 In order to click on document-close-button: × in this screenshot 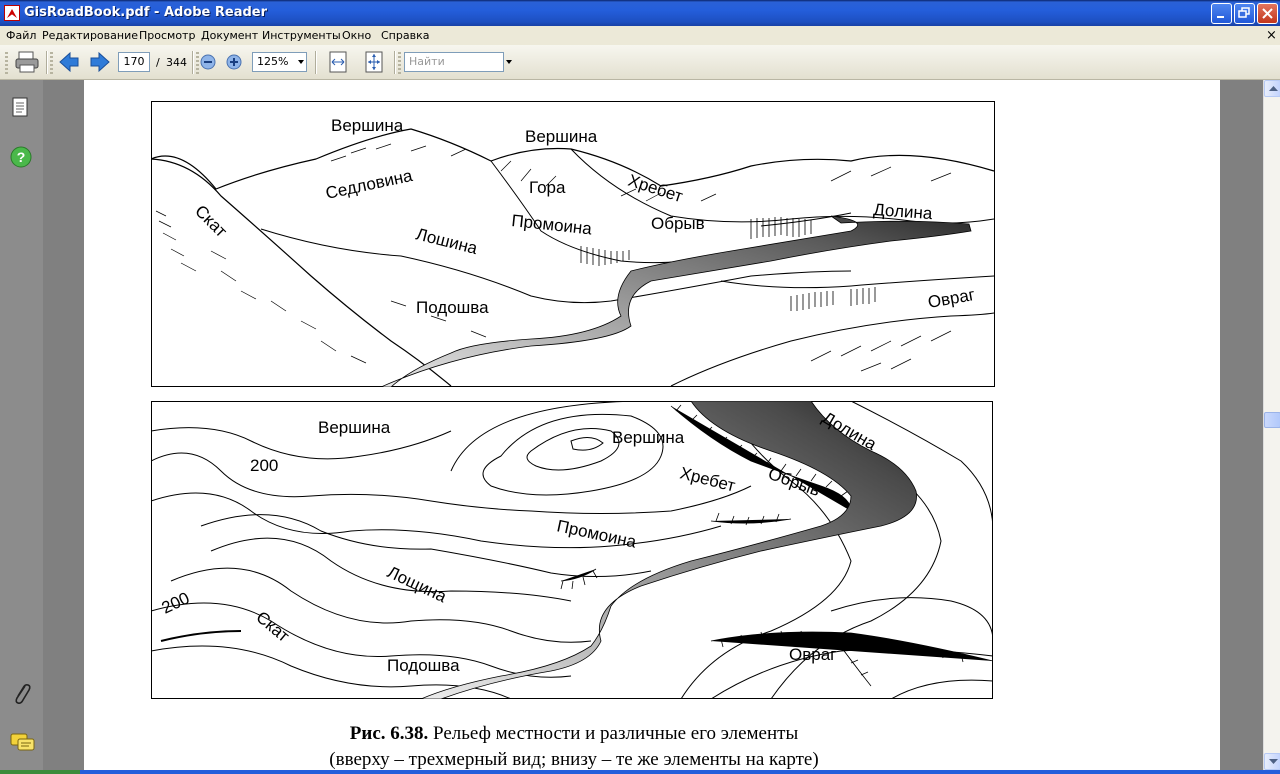, I will do `click(1271, 35)`.